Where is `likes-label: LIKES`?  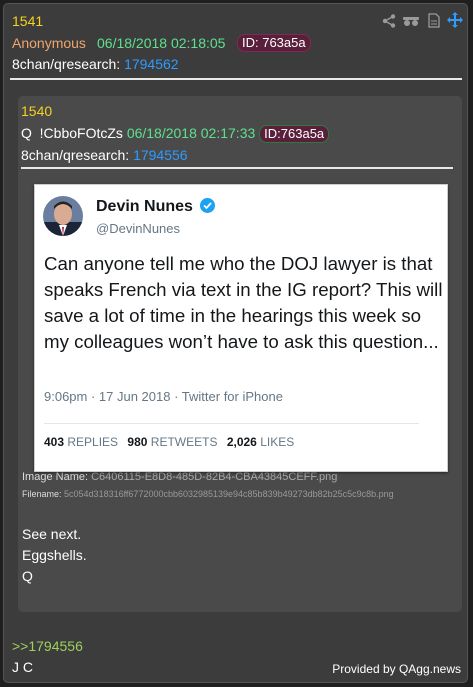 likes-label: LIKES is located at coordinates (277, 442).